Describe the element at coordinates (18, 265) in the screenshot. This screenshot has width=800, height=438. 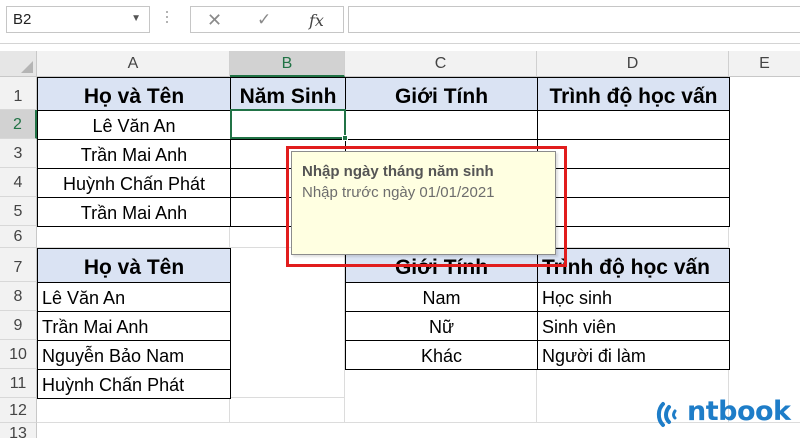
I see `row-header-7: 7` at that location.